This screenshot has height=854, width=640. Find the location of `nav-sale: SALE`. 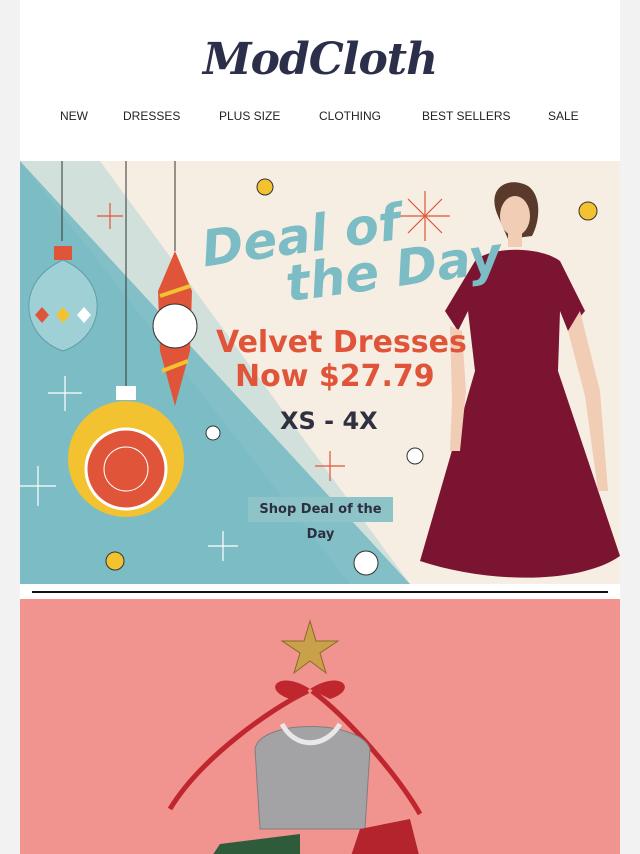

nav-sale: SALE is located at coordinates (563, 116).